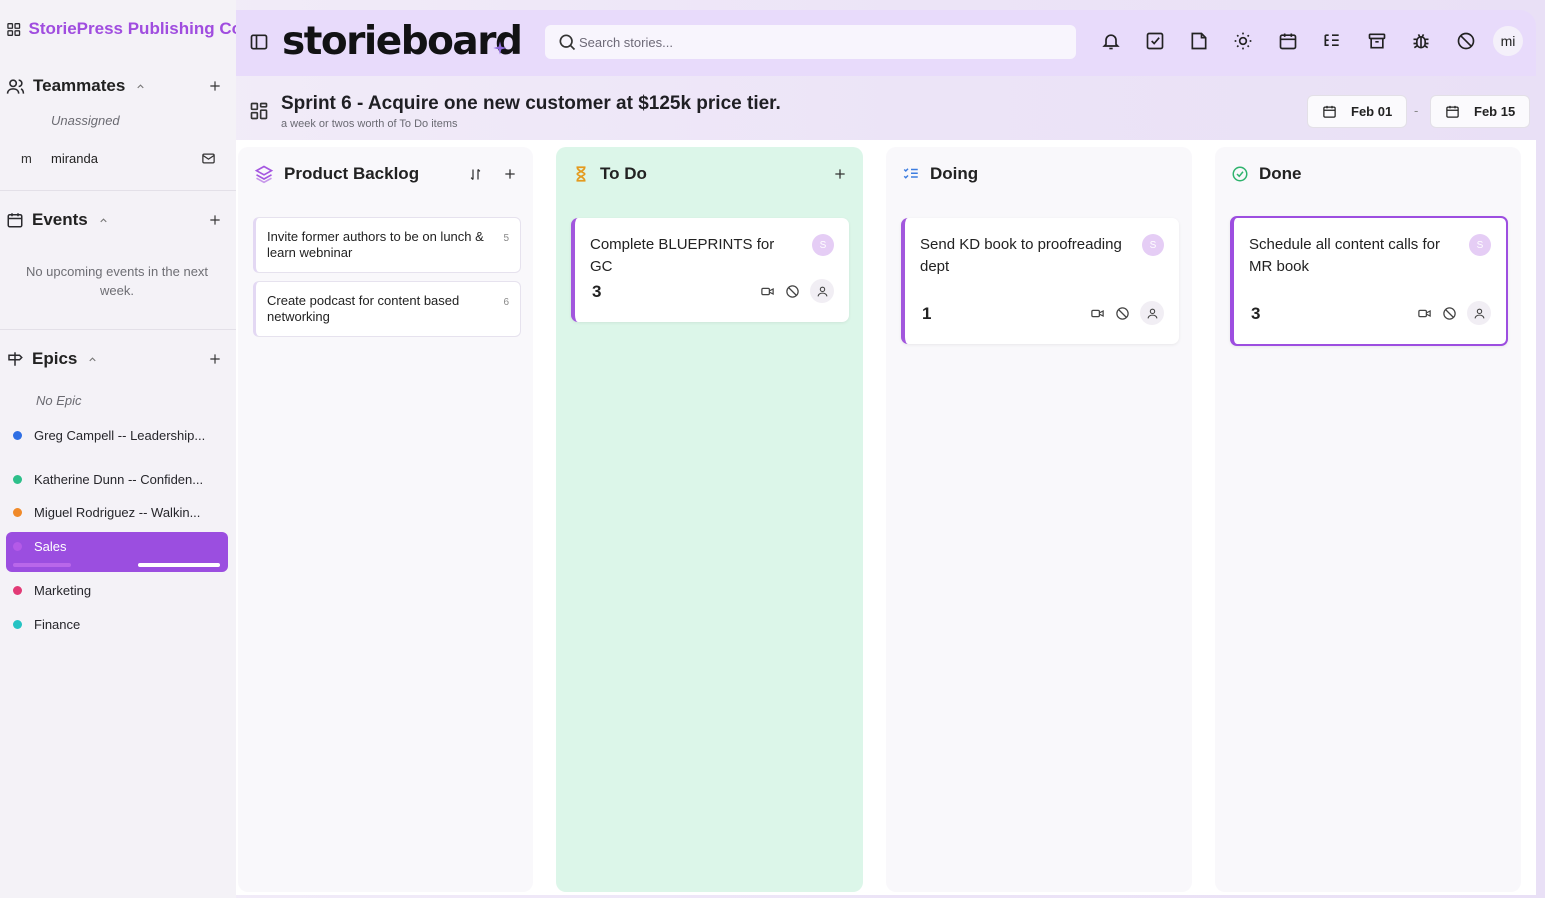 The image size is (1545, 898). Describe the element at coordinates (506, 302) in the screenshot. I see `card-number: 6` at that location.